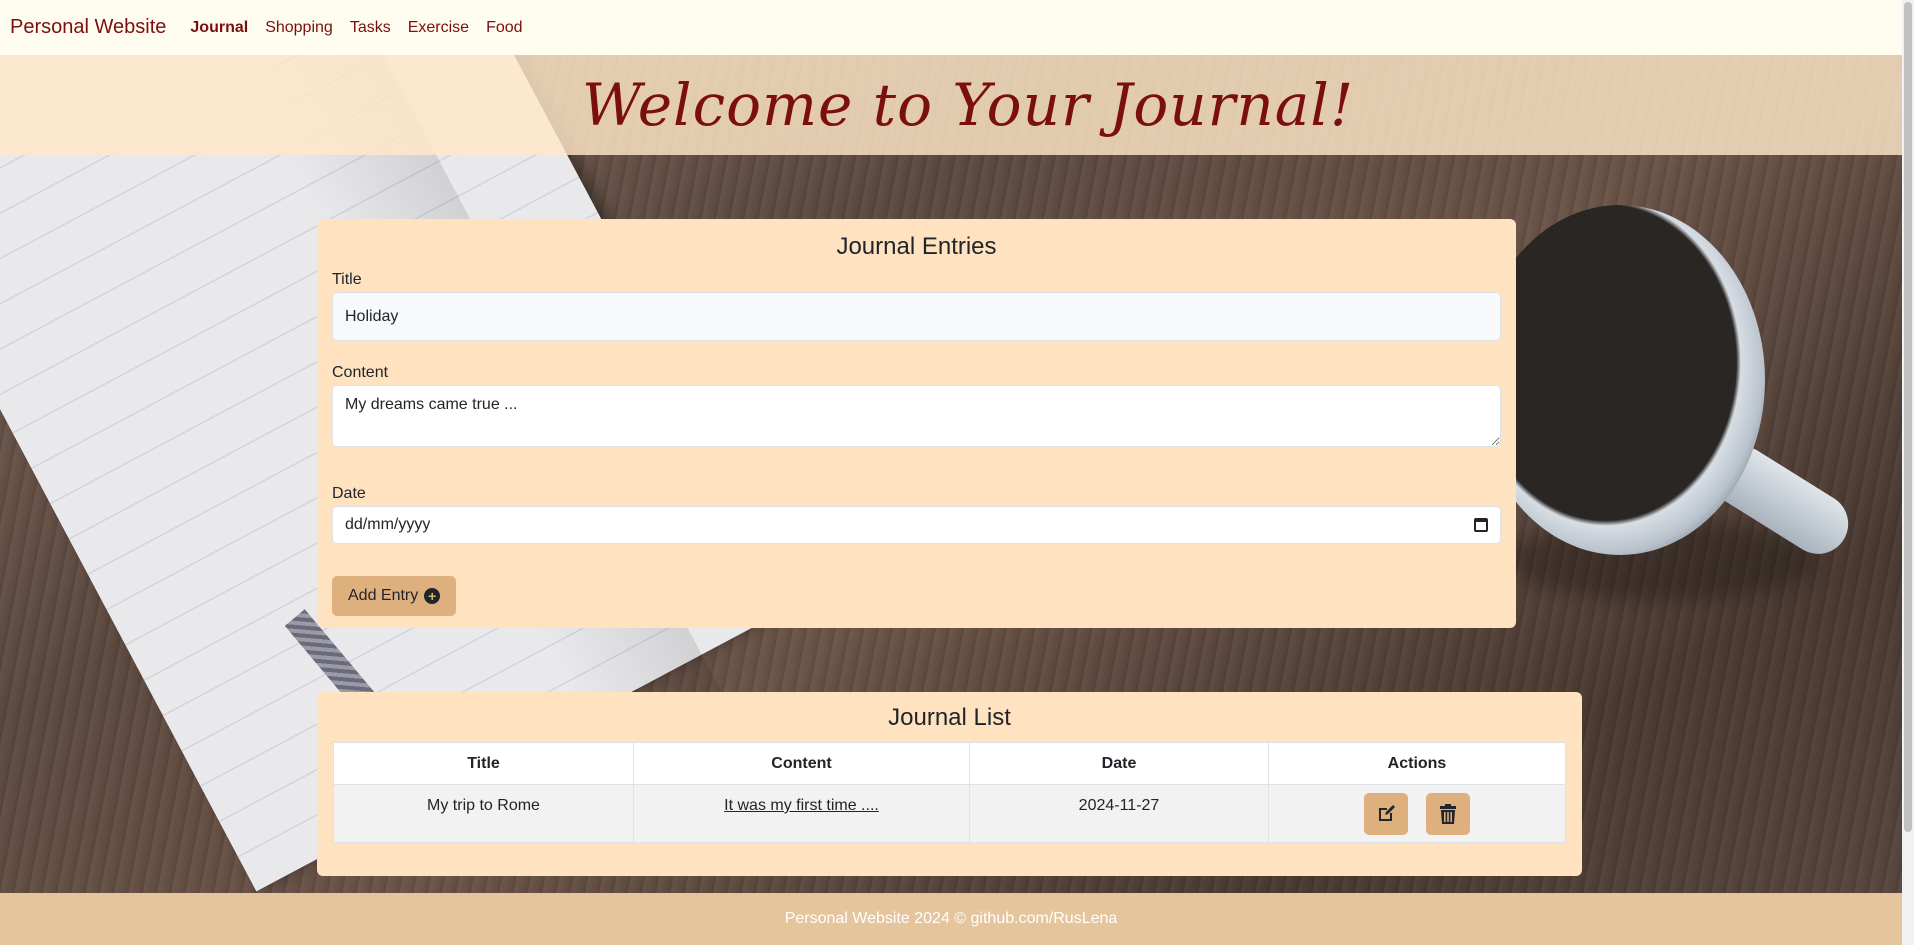 The image size is (1914, 945). Describe the element at coordinates (1481, 525) in the screenshot. I see `calendar-icon` at that location.